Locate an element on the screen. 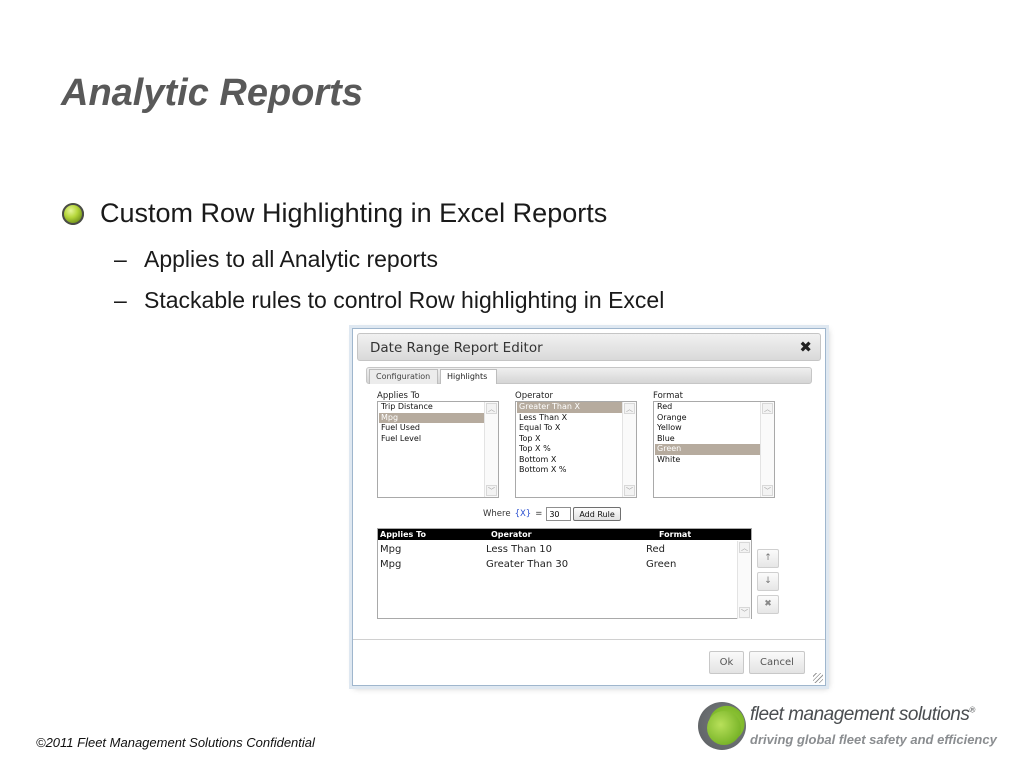 The image size is (1024, 768). tab-configuration: Configuration is located at coordinates (403, 376).